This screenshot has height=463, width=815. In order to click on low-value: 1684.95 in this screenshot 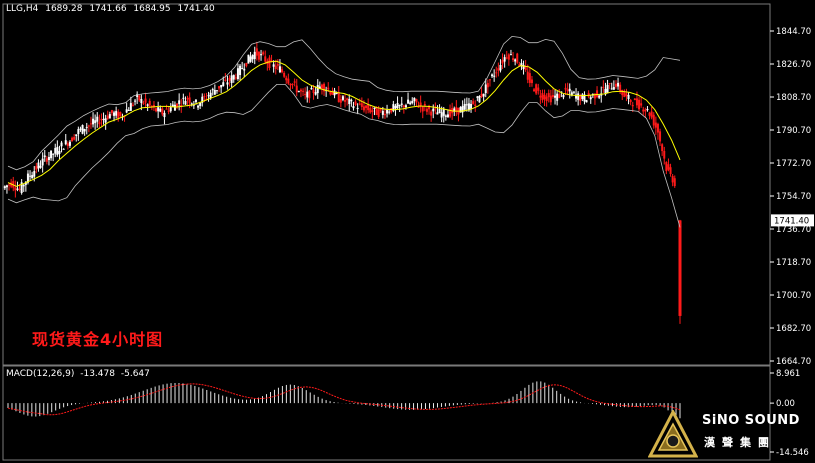, I will do `click(152, 9)`.